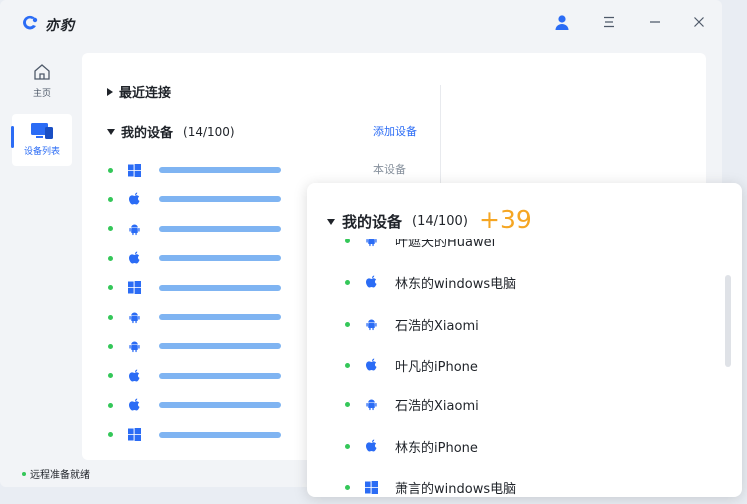 The width and height of the screenshot is (747, 504). What do you see at coordinates (42, 140) in the screenshot?
I see `sidebar-item-devices: 设备列表` at bounding box center [42, 140].